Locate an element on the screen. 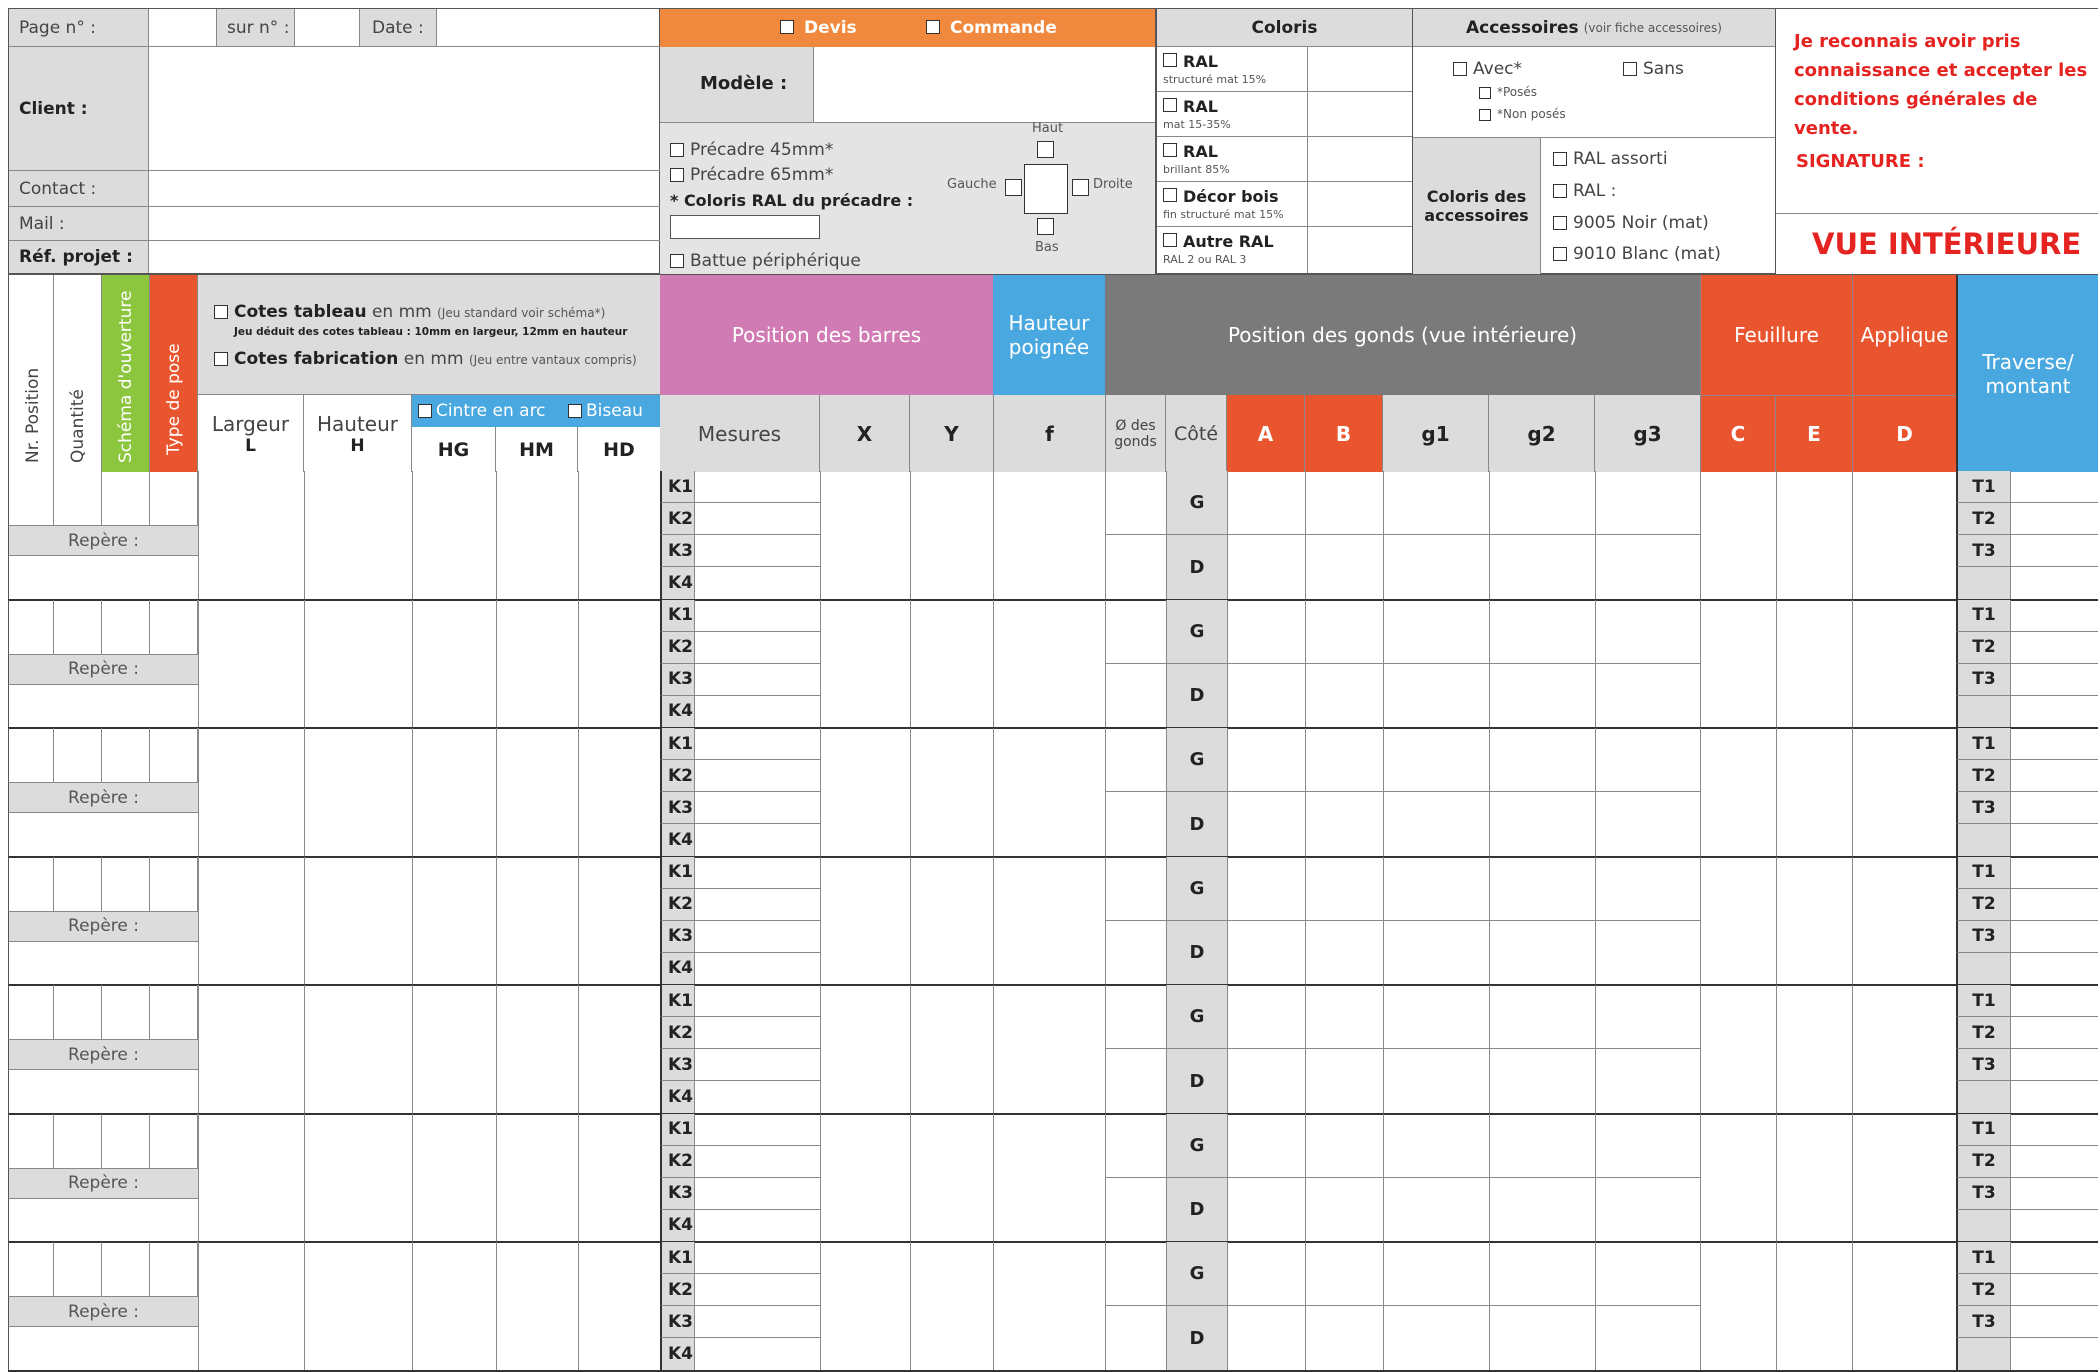 The height and width of the screenshot is (1372, 2098). bas-checkbox is located at coordinates (1045, 226).